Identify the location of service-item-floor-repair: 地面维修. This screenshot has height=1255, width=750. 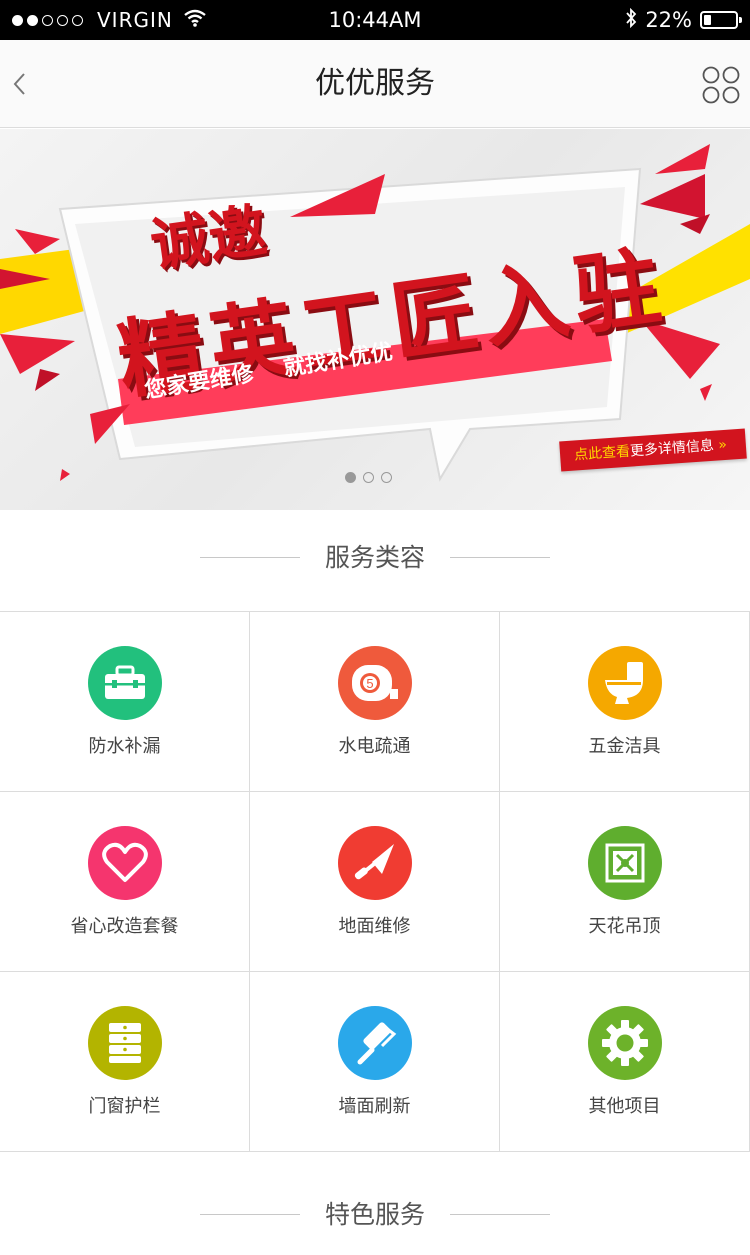
(375, 882).